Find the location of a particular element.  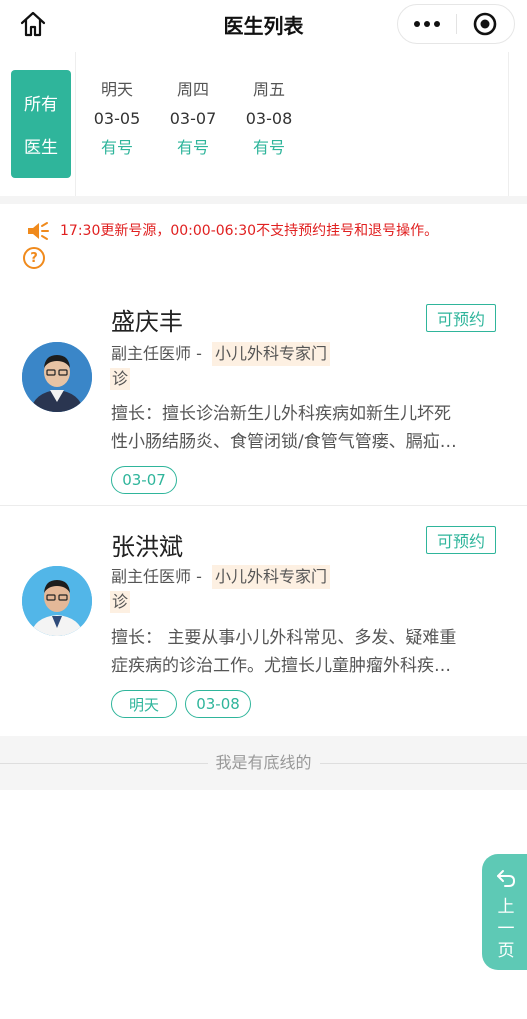

all-doctors-label-2: 医生 is located at coordinates (41, 148).